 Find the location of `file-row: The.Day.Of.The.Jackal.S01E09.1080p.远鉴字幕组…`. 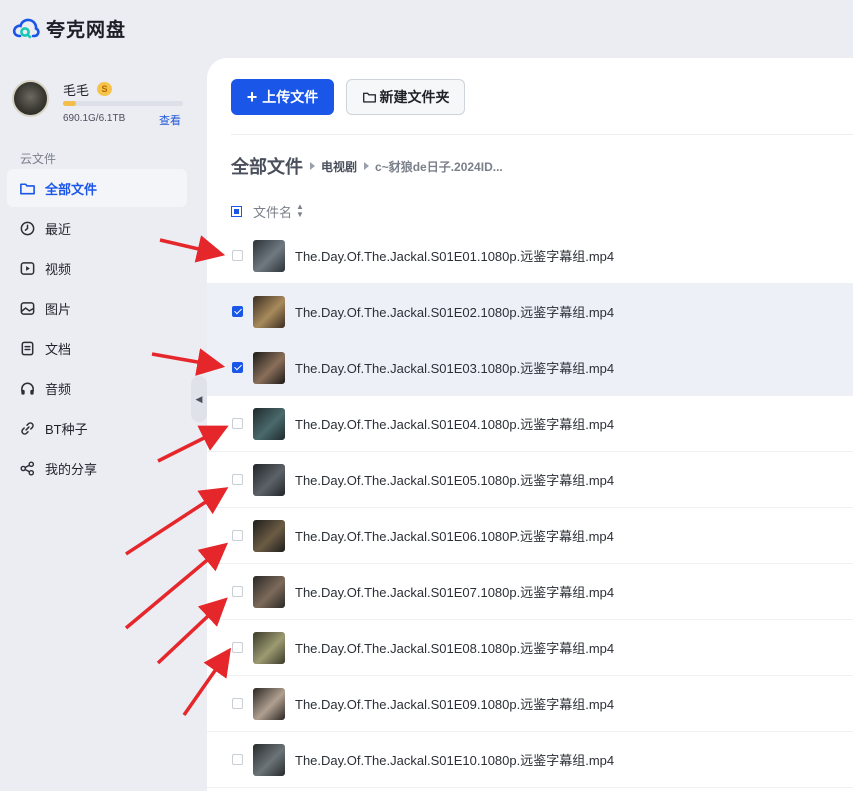

file-row: The.Day.Of.The.Jackal.S01E09.1080p.远鉴字幕组… is located at coordinates (530, 704).